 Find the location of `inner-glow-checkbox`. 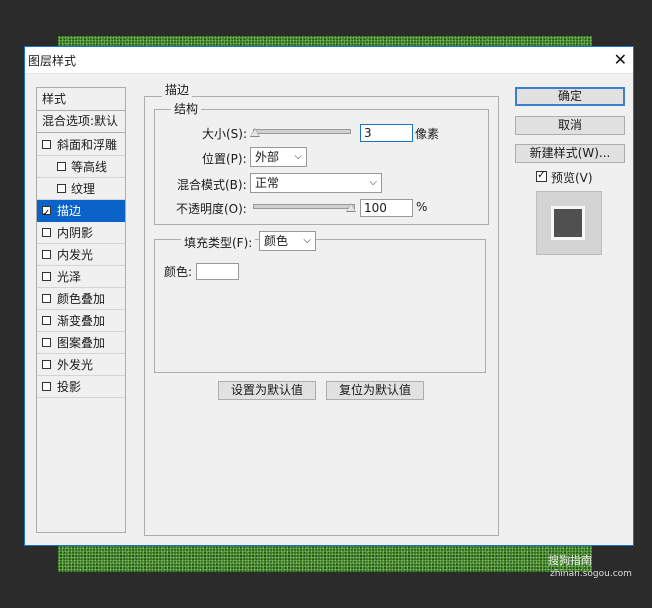

inner-glow-checkbox is located at coordinates (46, 254).